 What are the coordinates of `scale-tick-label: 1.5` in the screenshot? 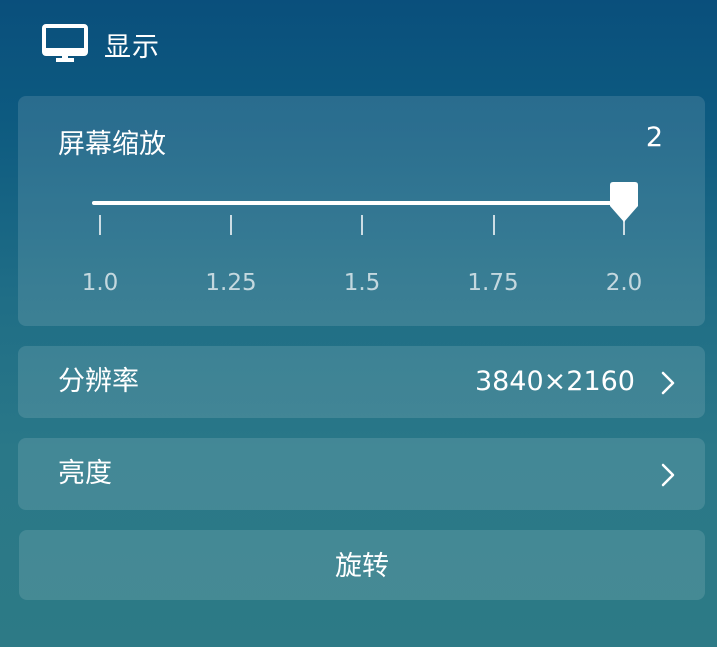 It's located at (362, 283).